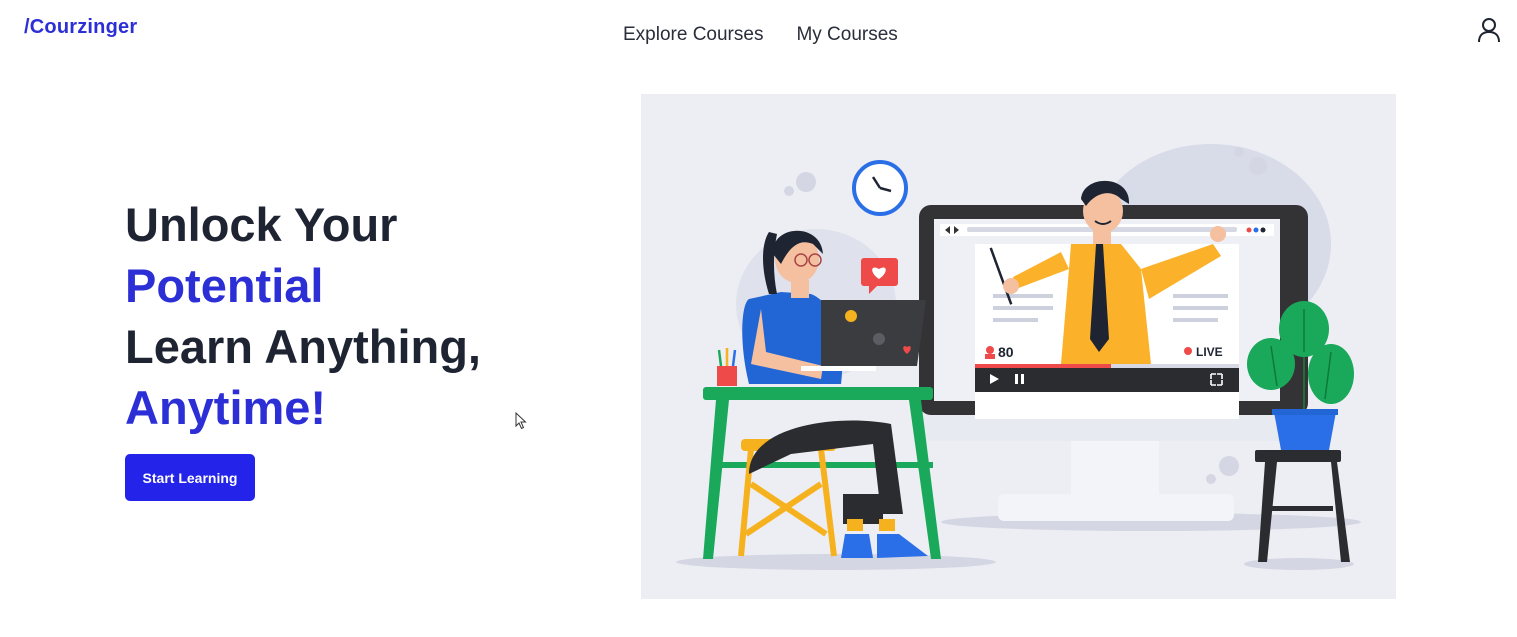 The width and height of the screenshot is (1517, 637). I want to click on main-nav: Explore Courses My Courses, so click(760, 35).